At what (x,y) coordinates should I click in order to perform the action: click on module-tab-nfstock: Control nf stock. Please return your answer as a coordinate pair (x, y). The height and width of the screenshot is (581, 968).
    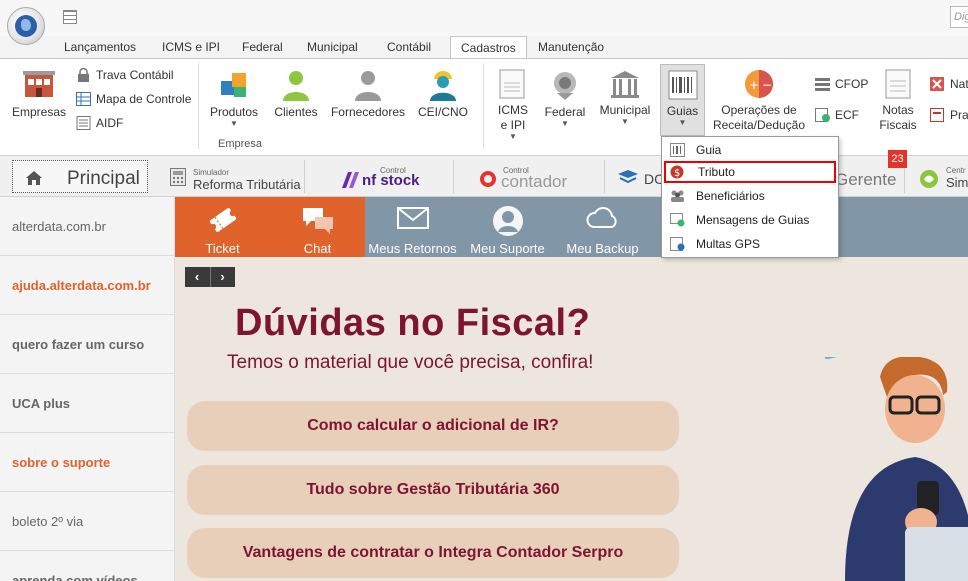
    Looking at the image, I should click on (380, 176).